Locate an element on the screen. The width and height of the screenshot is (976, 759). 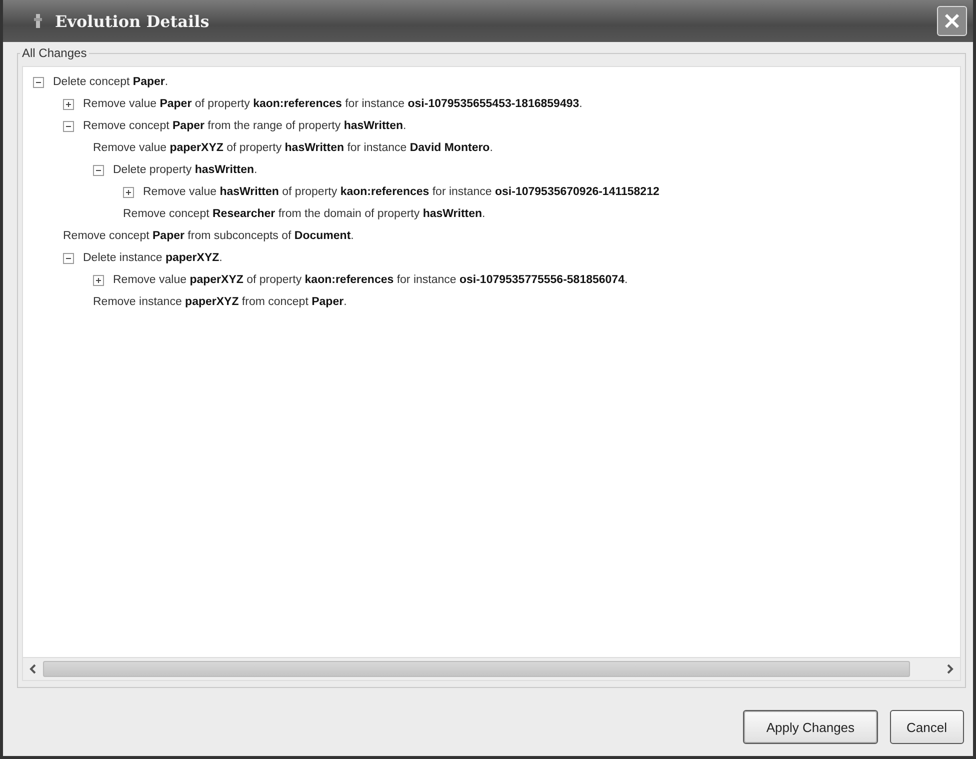
close-icon is located at coordinates (952, 21).